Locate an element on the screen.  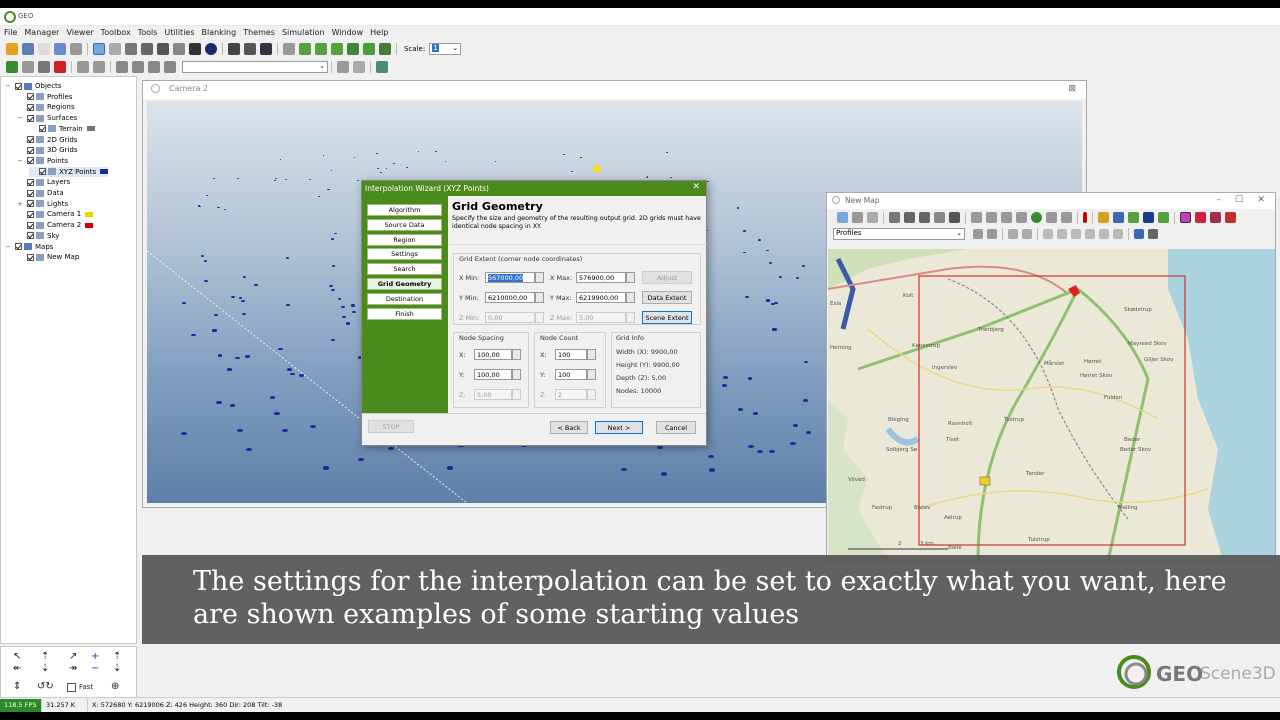
count-y-input: 100 is located at coordinates (571, 374).